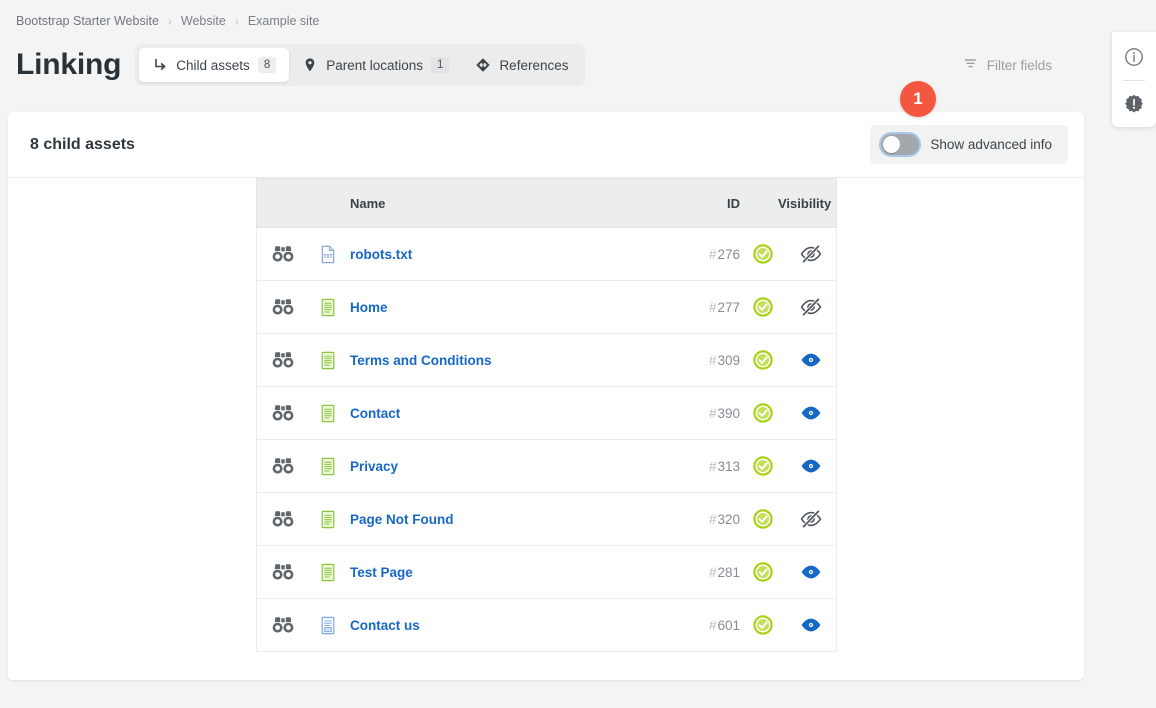 The width and height of the screenshot is (1156, 708). What do you see at coordinates (369, 307) in the screenshot?
I see `asset-name-link: Home` at bounding box center [369, 307].